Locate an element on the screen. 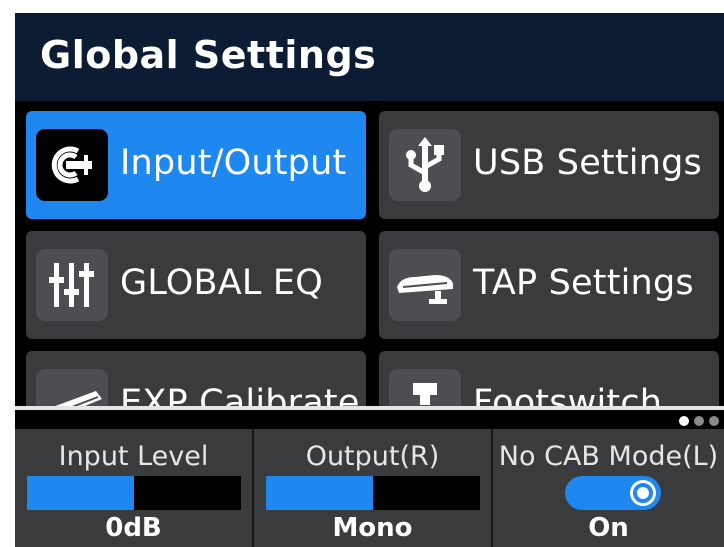 The height and width of the screenshot is (547, 724). page-indicator is located at coordinates (369, 419).